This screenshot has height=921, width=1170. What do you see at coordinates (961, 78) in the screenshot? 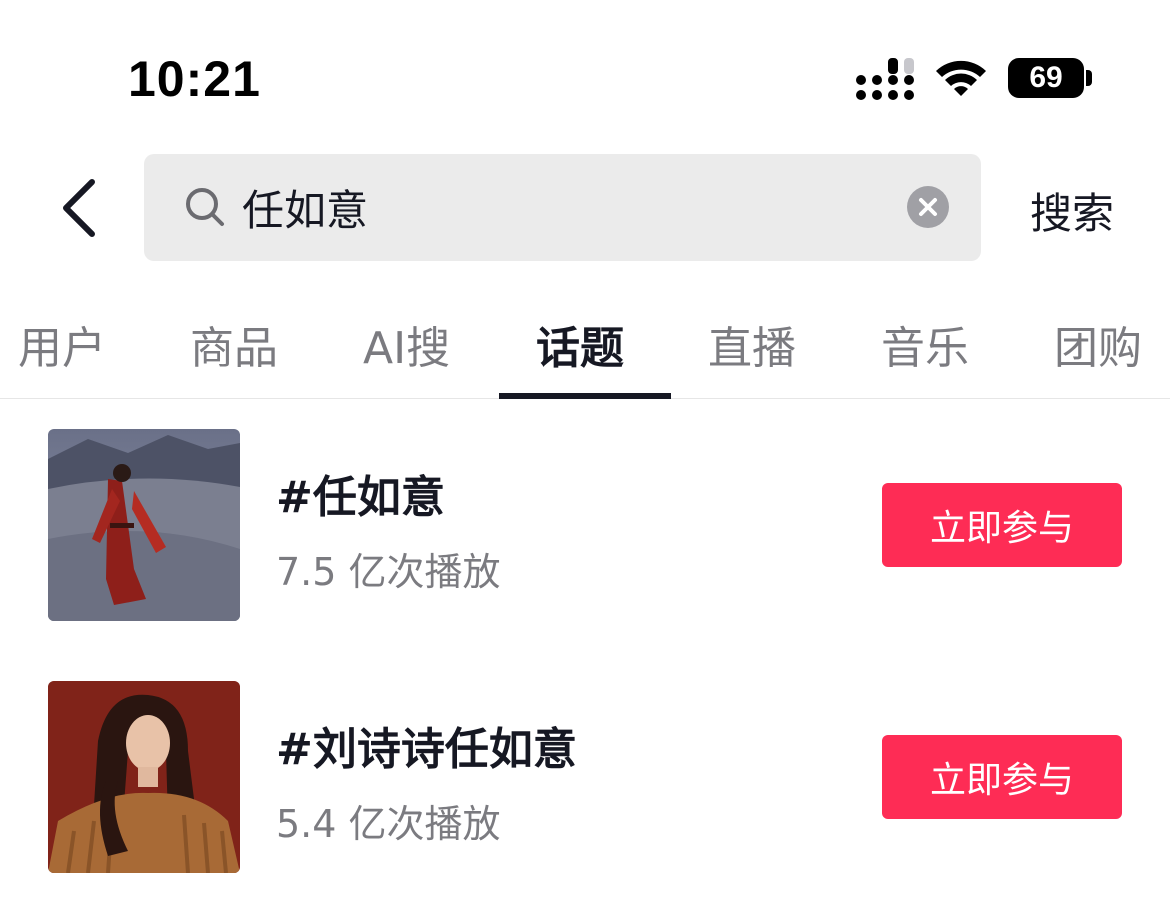
I see `wifi-icon` at bounding box center [961, 78].